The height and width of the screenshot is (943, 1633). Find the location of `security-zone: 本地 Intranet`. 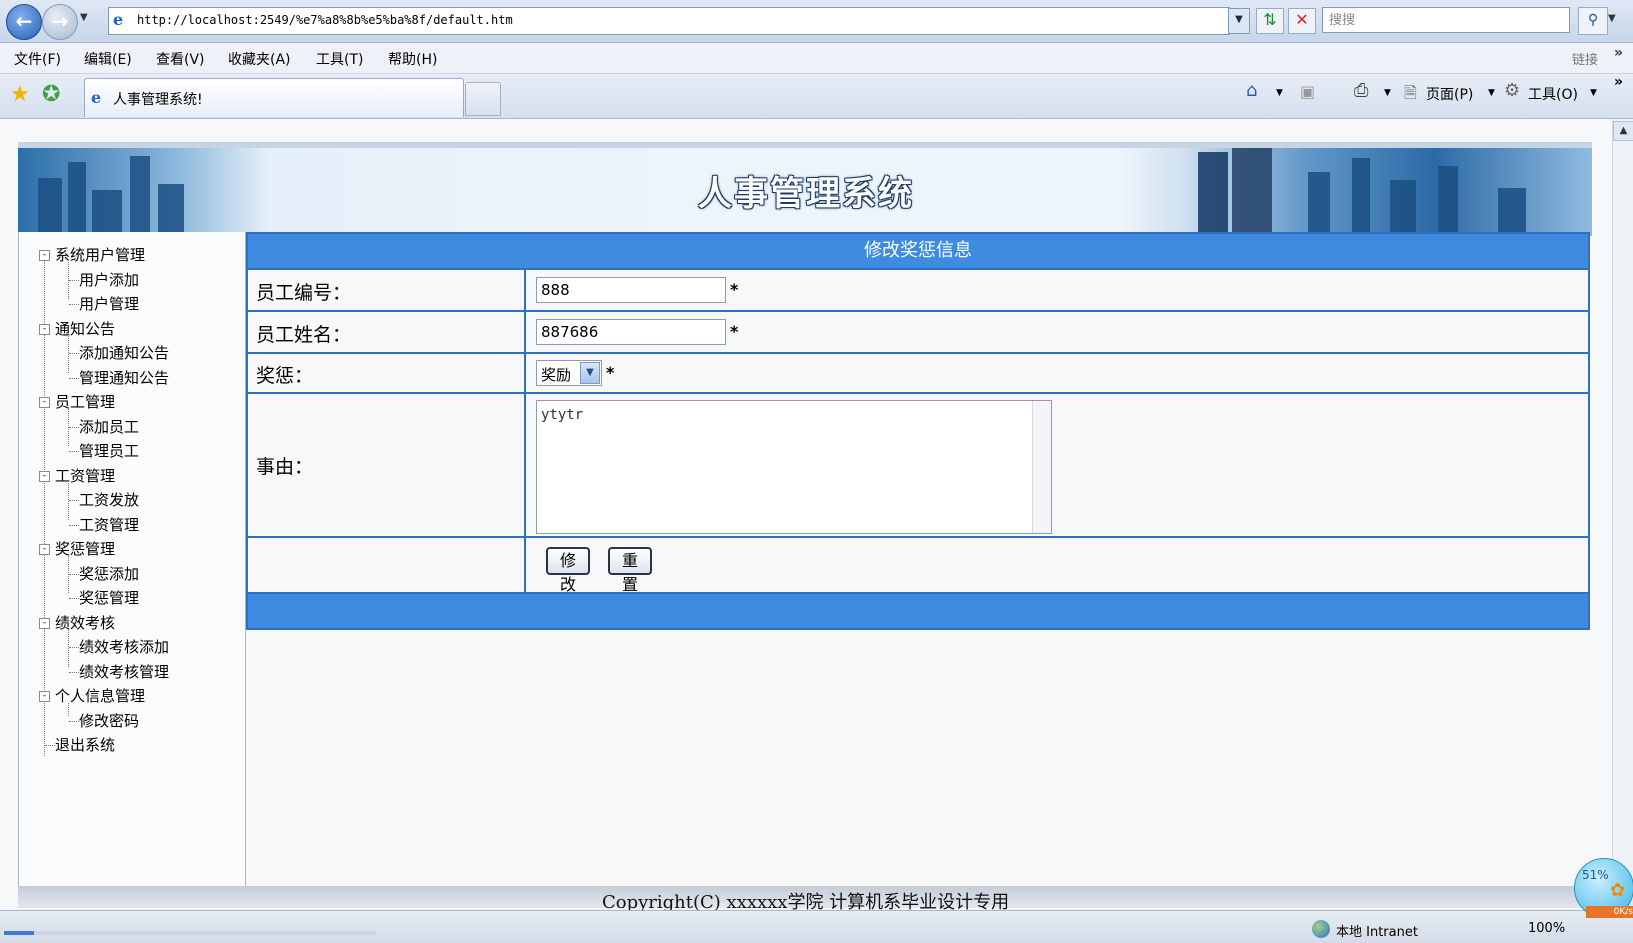

security-zone: 本地 Intranet is located at coordinates (1377, 930).